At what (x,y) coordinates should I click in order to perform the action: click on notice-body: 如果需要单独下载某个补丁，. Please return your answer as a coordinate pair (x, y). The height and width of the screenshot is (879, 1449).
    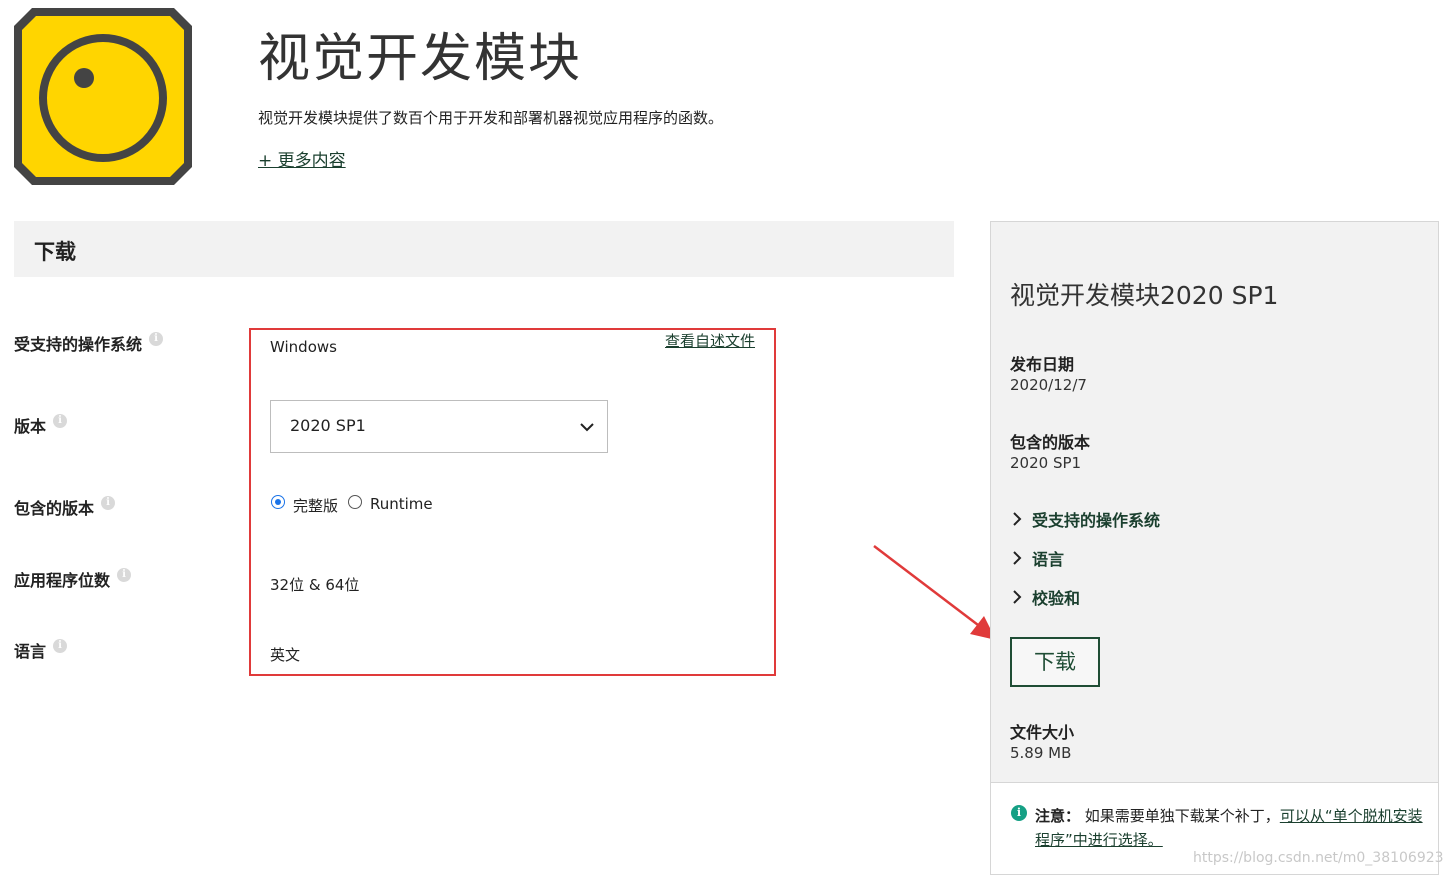
    Looking at the image, I should click on (1182, 816).